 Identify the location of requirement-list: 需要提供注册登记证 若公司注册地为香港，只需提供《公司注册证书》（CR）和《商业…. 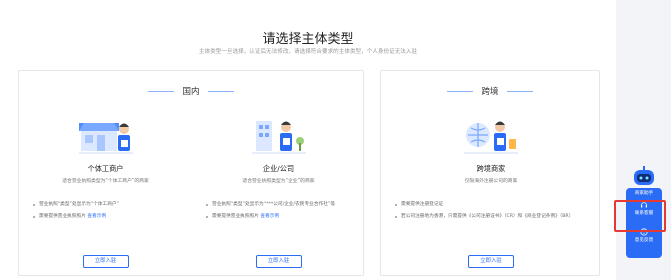
(493, 213).